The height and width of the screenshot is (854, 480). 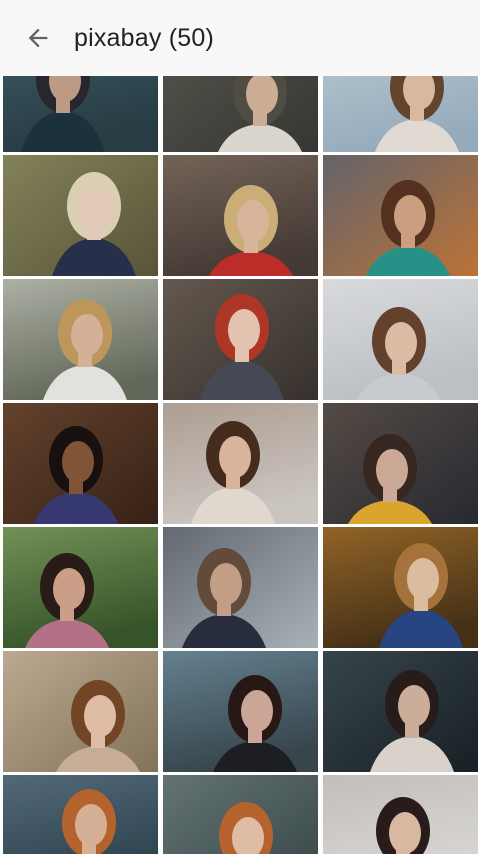 I want to click on back-button, so click(x=38, y=38).